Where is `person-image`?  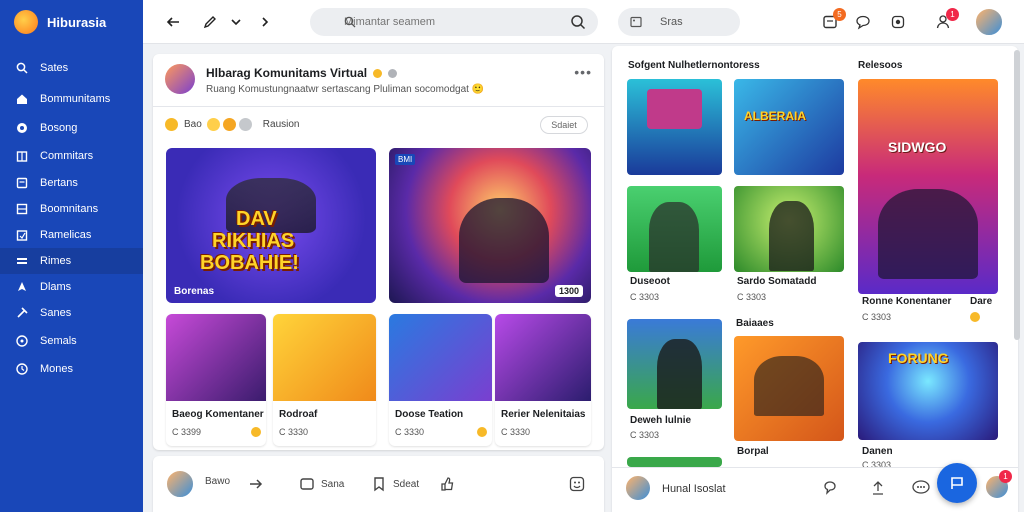 person-image is located at coordinates (679, 374).